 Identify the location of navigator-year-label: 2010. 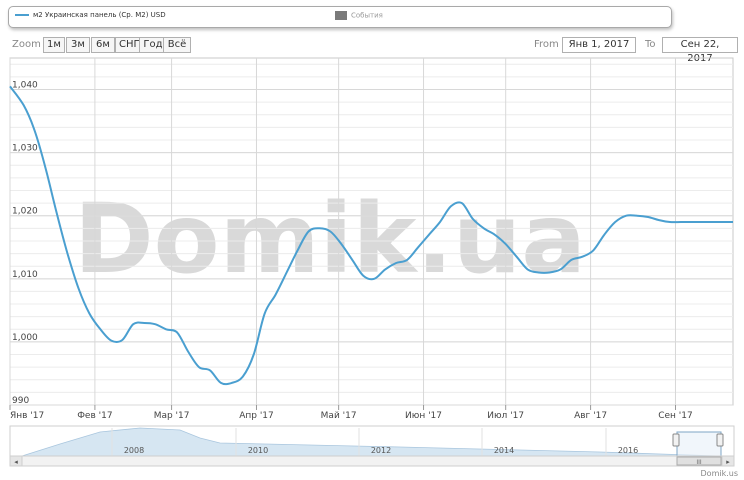
(258, 450).